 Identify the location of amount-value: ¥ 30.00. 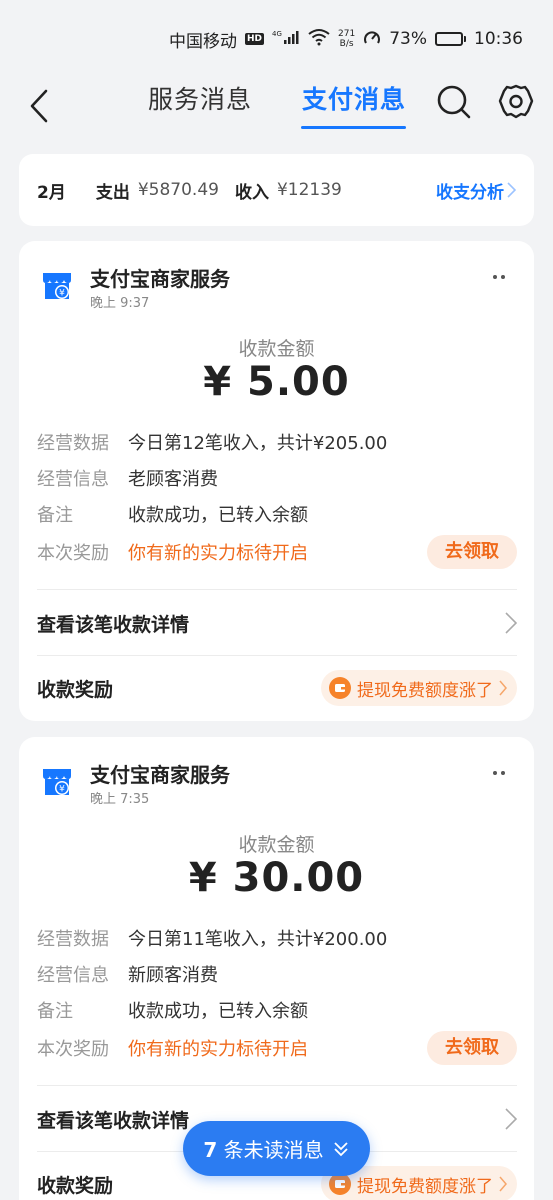
(276, 878).